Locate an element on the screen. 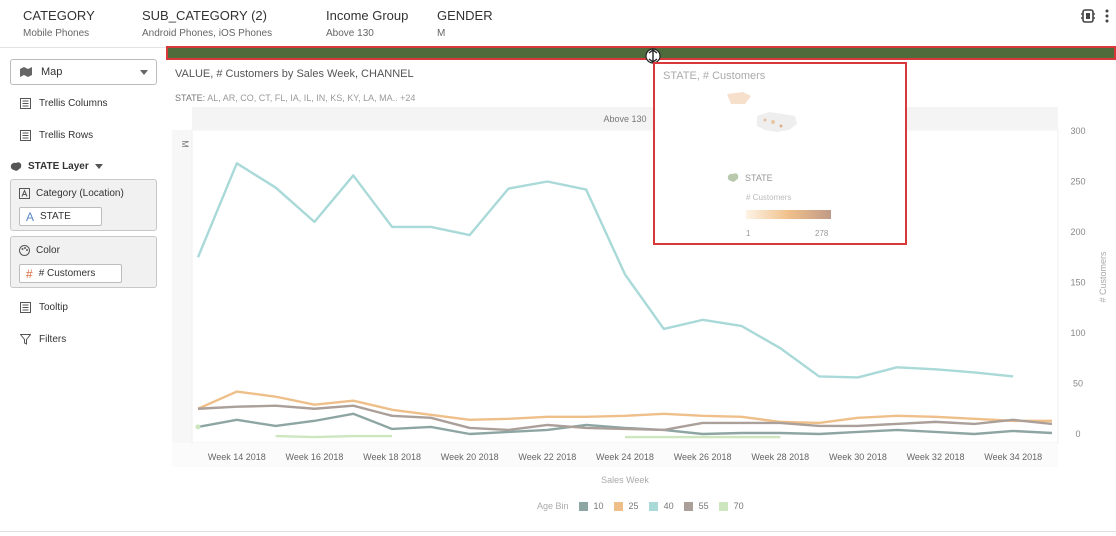 The image size is (1116, 536). filter-gender-value: M is located at coordinates (441, 33).